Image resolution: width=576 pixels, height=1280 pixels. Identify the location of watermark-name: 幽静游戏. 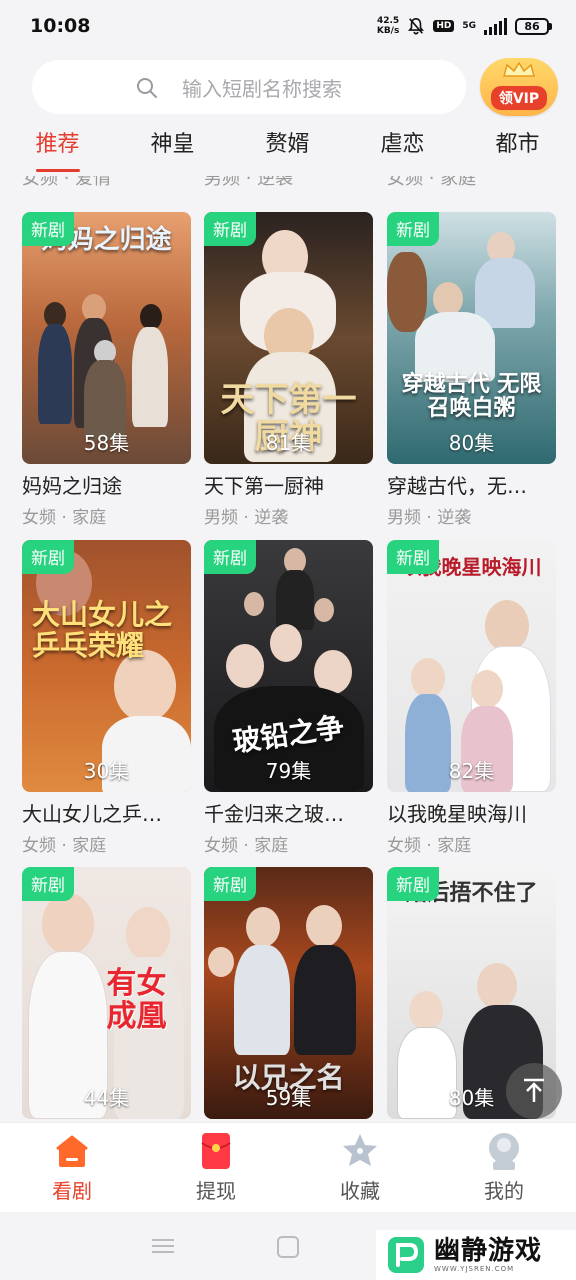
(488, 1251).